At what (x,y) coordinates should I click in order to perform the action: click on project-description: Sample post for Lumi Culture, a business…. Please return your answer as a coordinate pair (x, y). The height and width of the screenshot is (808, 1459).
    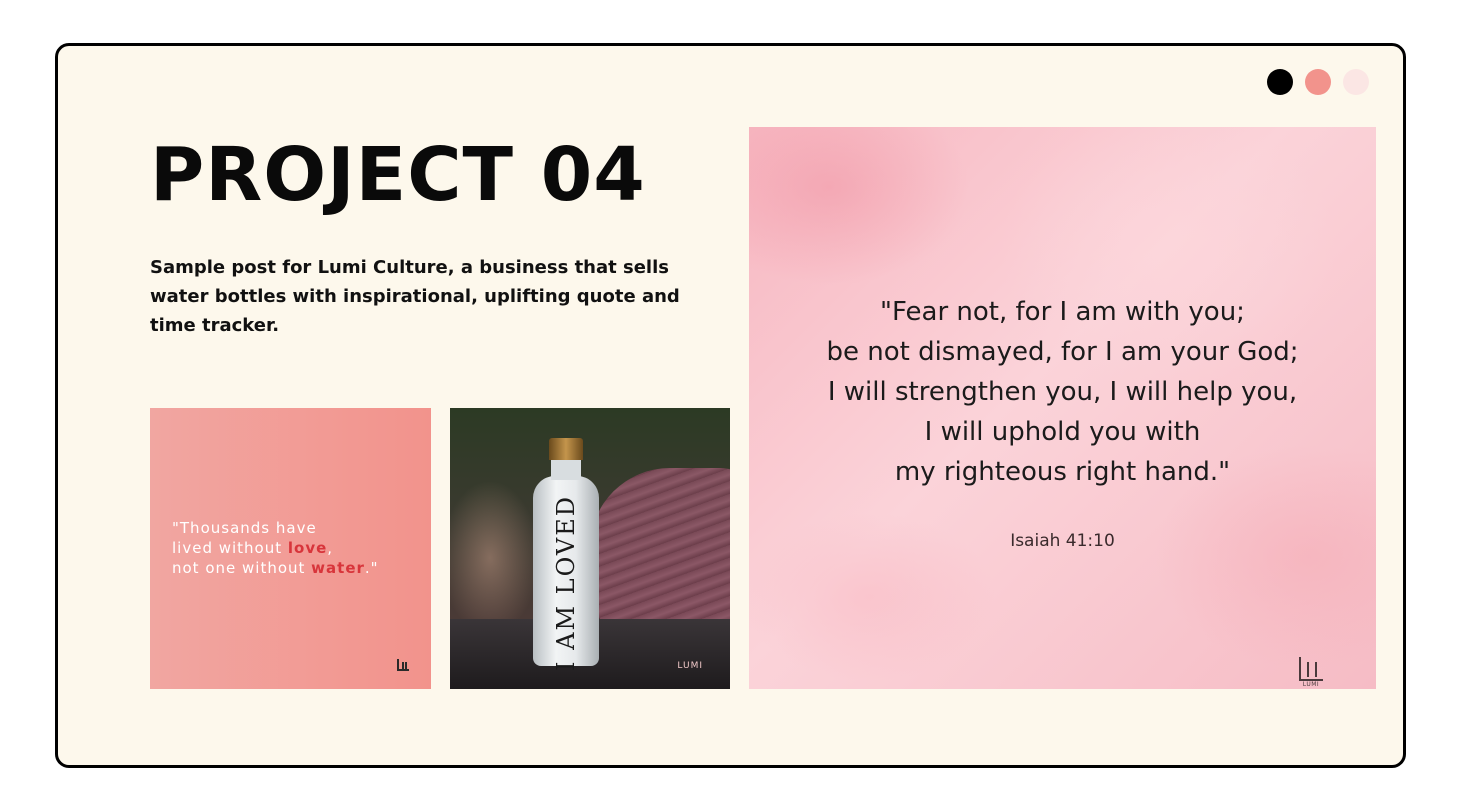
    Looking at the image, I should click on (415, 296).